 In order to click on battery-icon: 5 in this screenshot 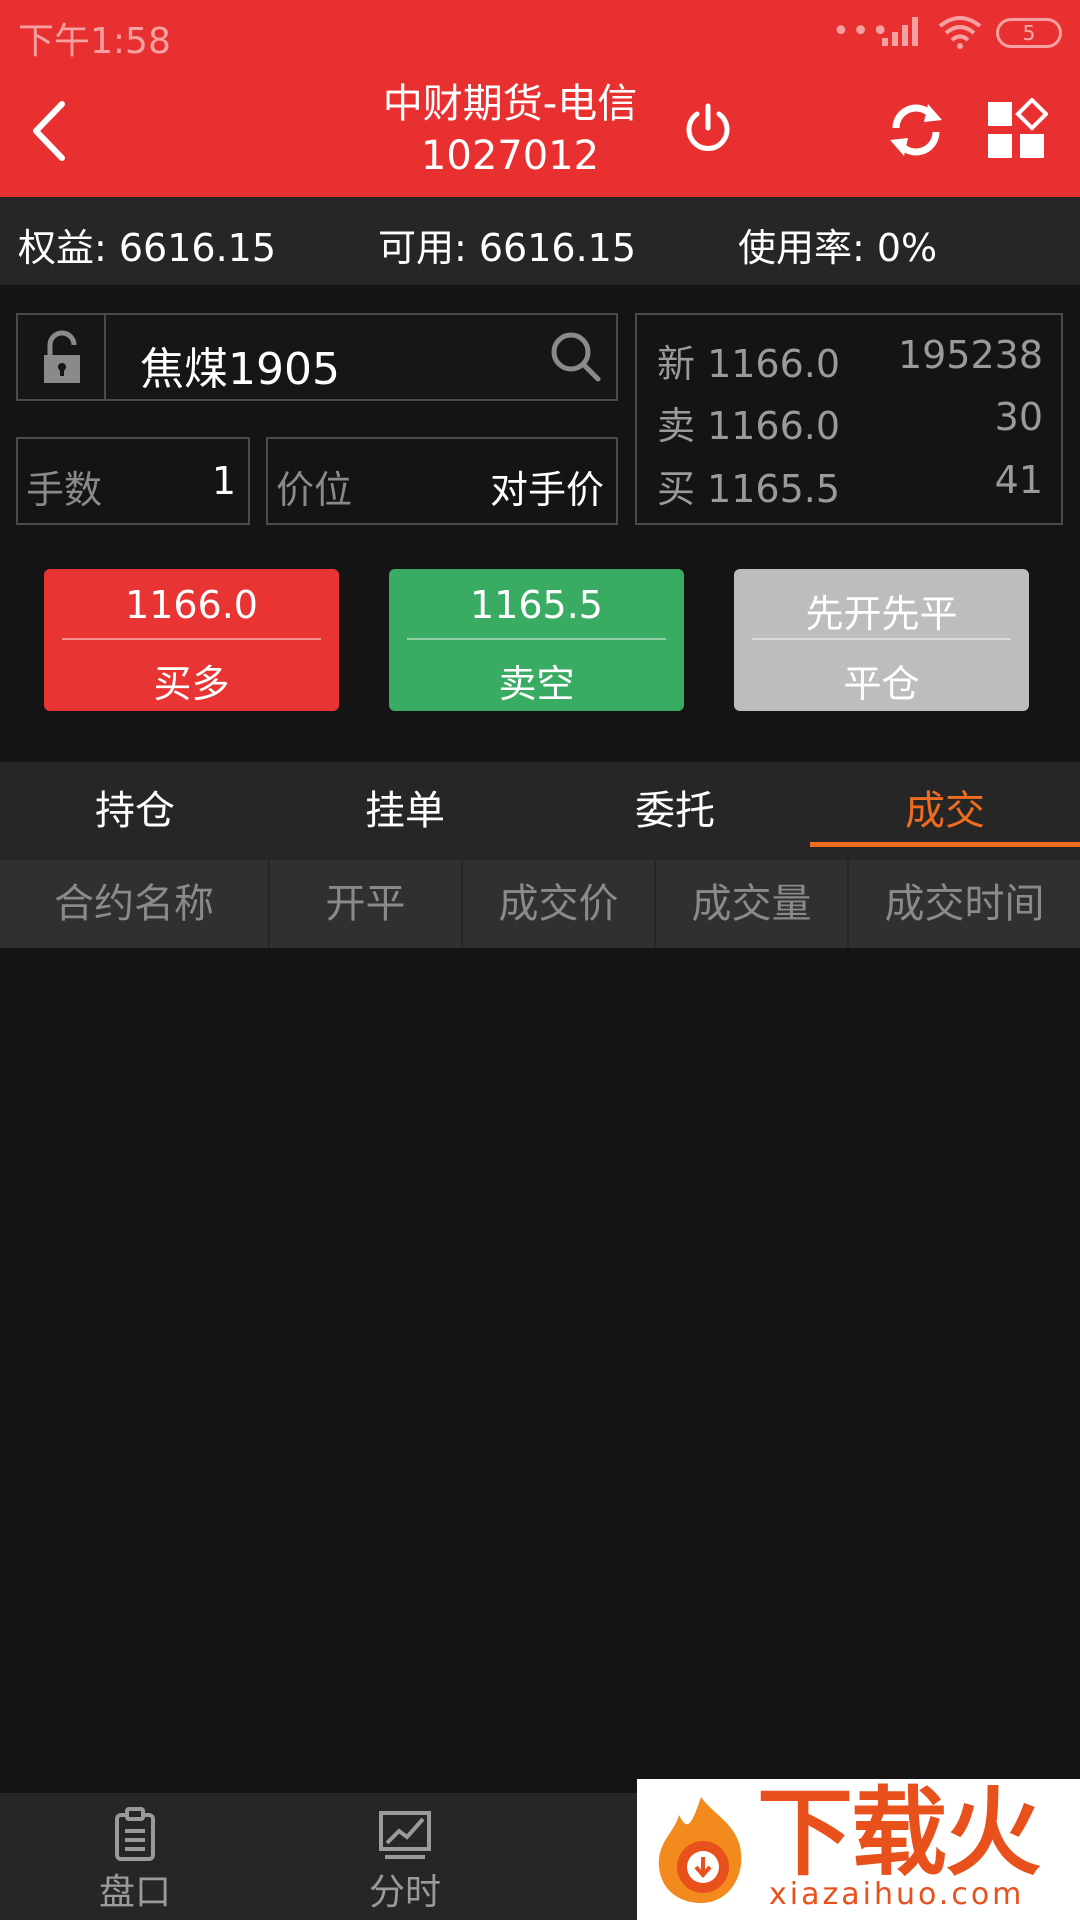, I will do `click(1029, 33)`.